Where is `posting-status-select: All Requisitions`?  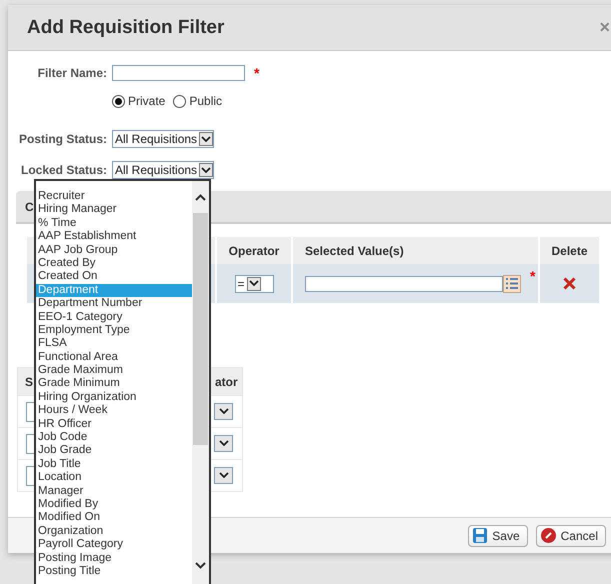 posting-status-select: All Requisitions is located at coordinates (163, 139).